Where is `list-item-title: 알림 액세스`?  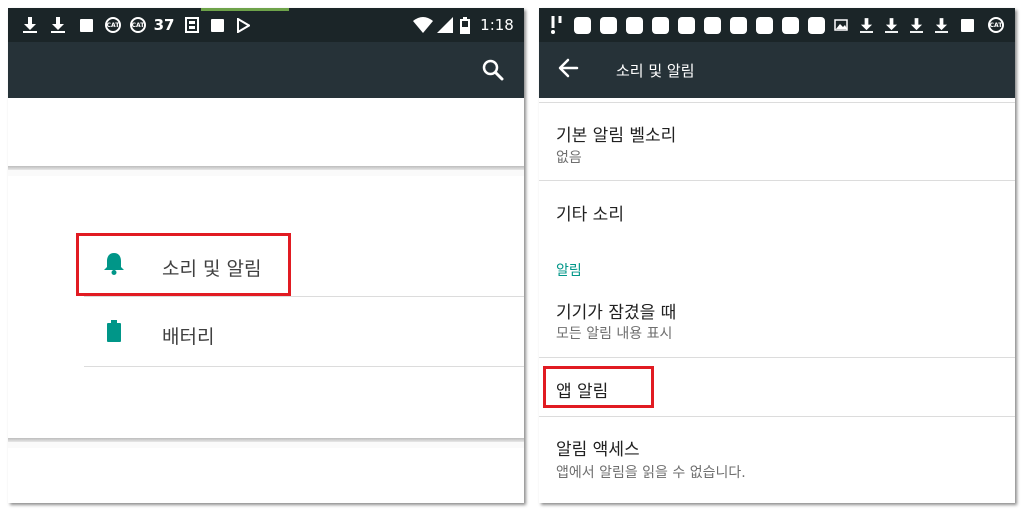
list-item-title: 알림 액세스 is located at coordinates (598, 450).